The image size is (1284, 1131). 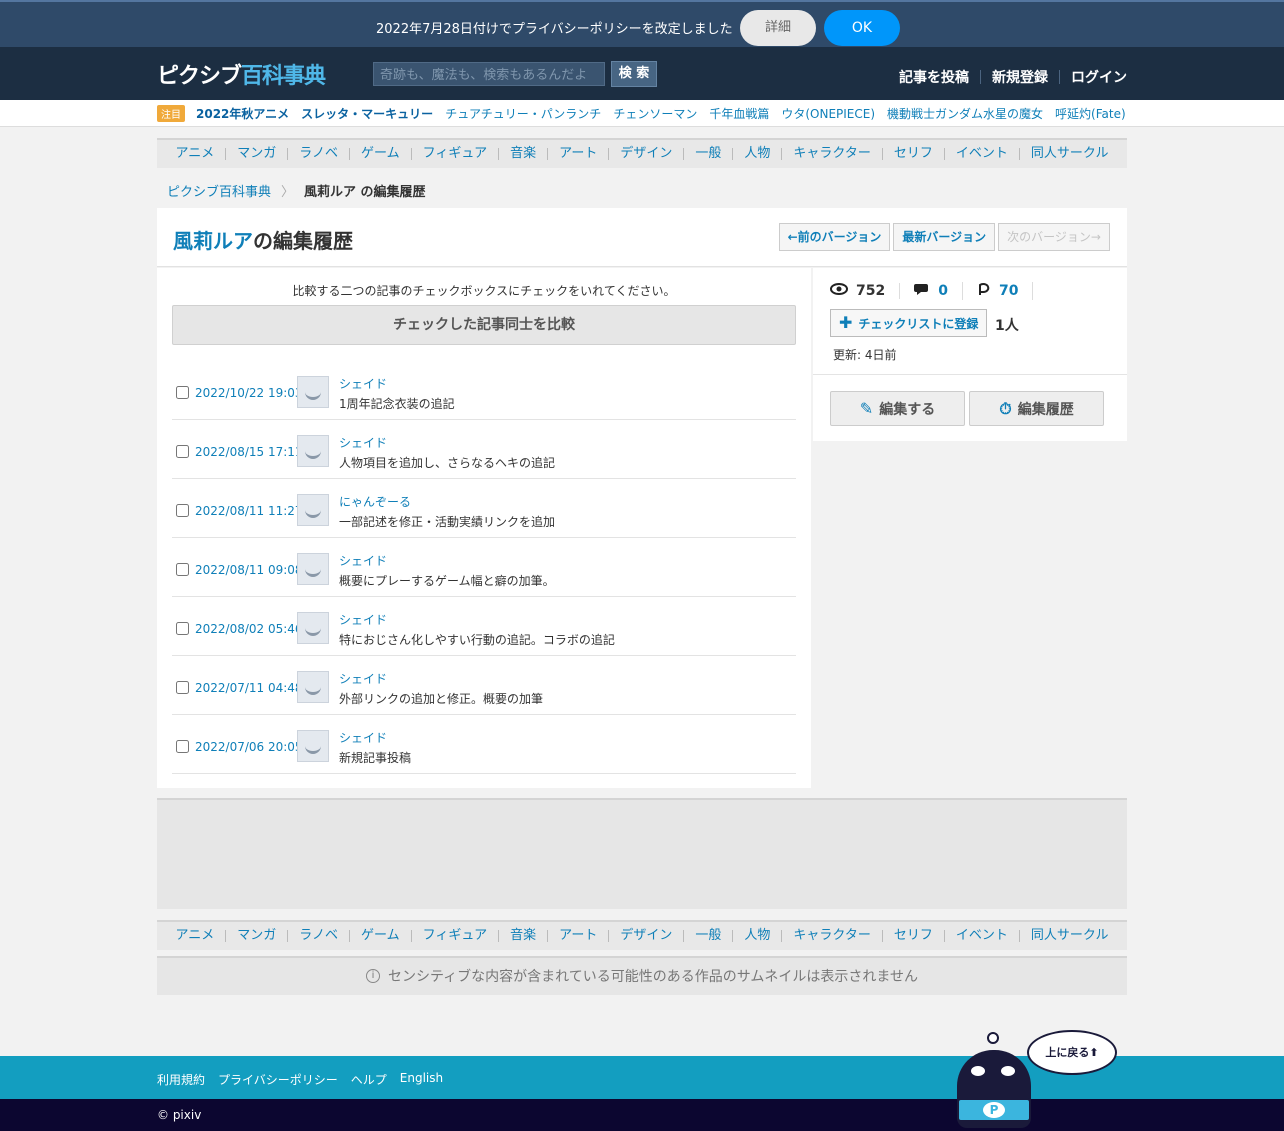 What do you see at coordinates (421, 1079) in the screenshot?
I see `english-link: English` at bounding box center [421, 1079].